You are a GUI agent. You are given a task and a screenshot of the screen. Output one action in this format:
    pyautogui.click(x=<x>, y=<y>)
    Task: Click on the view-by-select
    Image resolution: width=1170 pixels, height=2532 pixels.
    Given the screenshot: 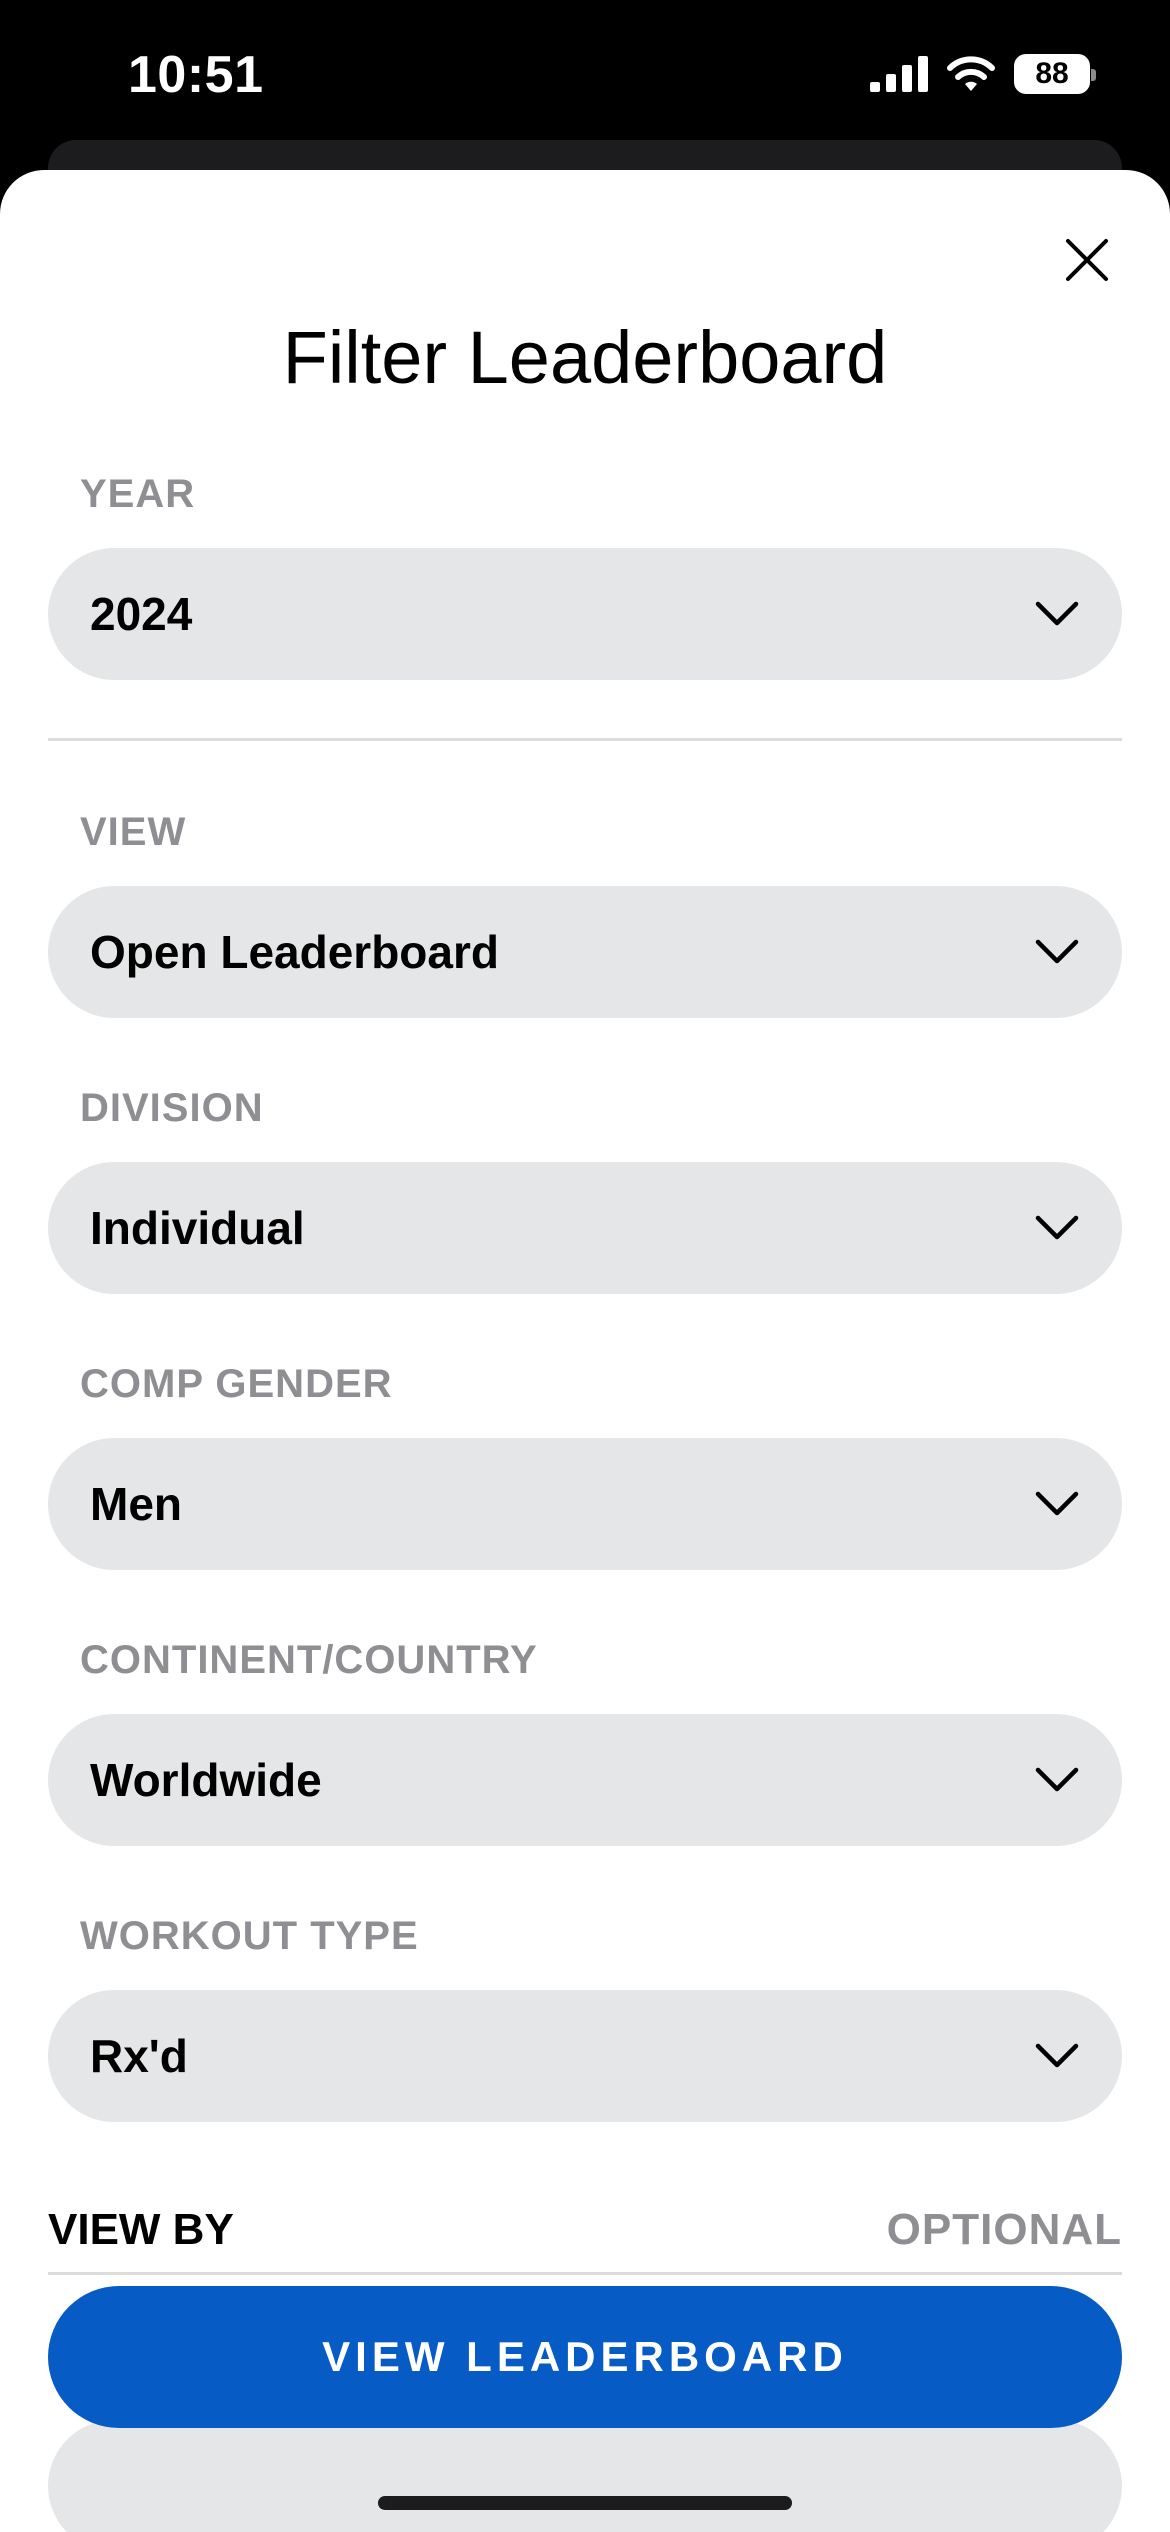 What is the action you would take?
    pyautogui.click(x=585, y=2476)
    